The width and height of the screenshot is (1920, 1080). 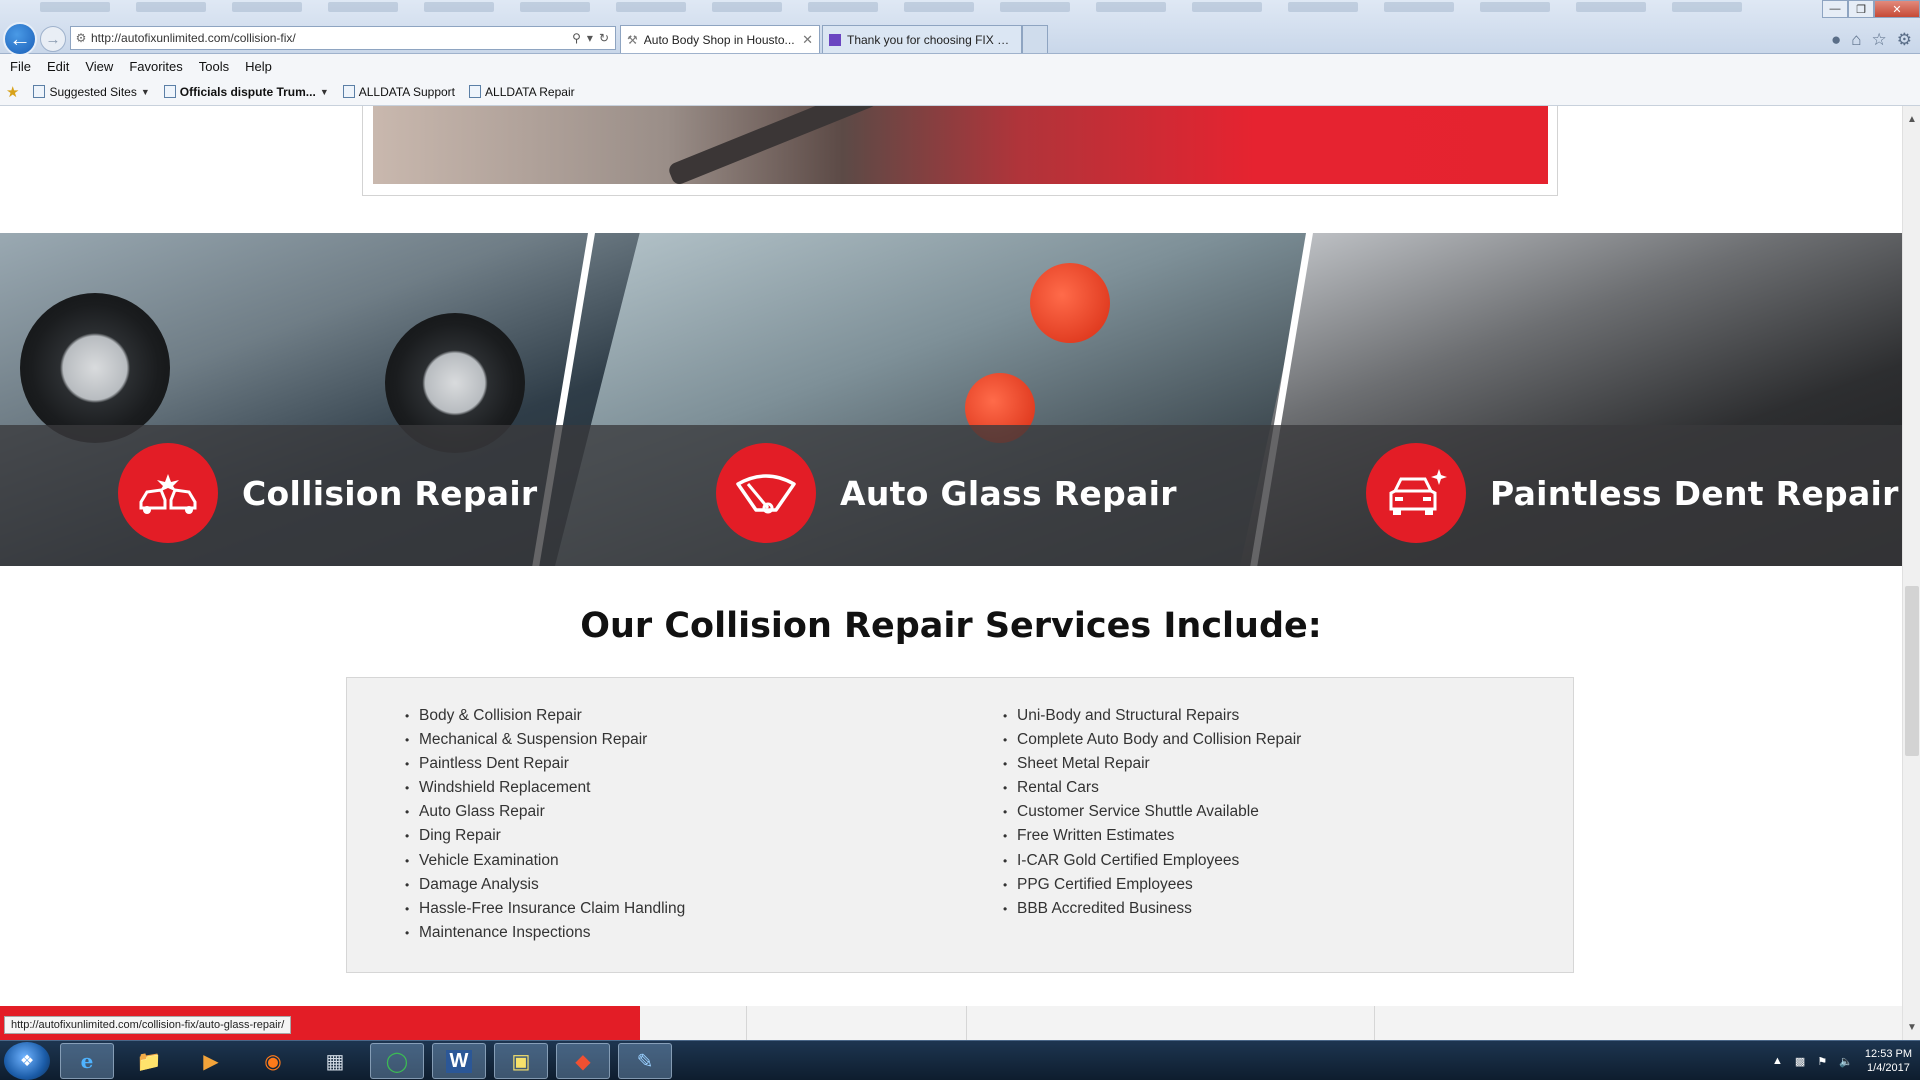 What do you see at coordinates (545, 909) in the screenshot?
I see `list-item: Hassle-Free Insurance Claim Handling` at bounding box center [545, 909].